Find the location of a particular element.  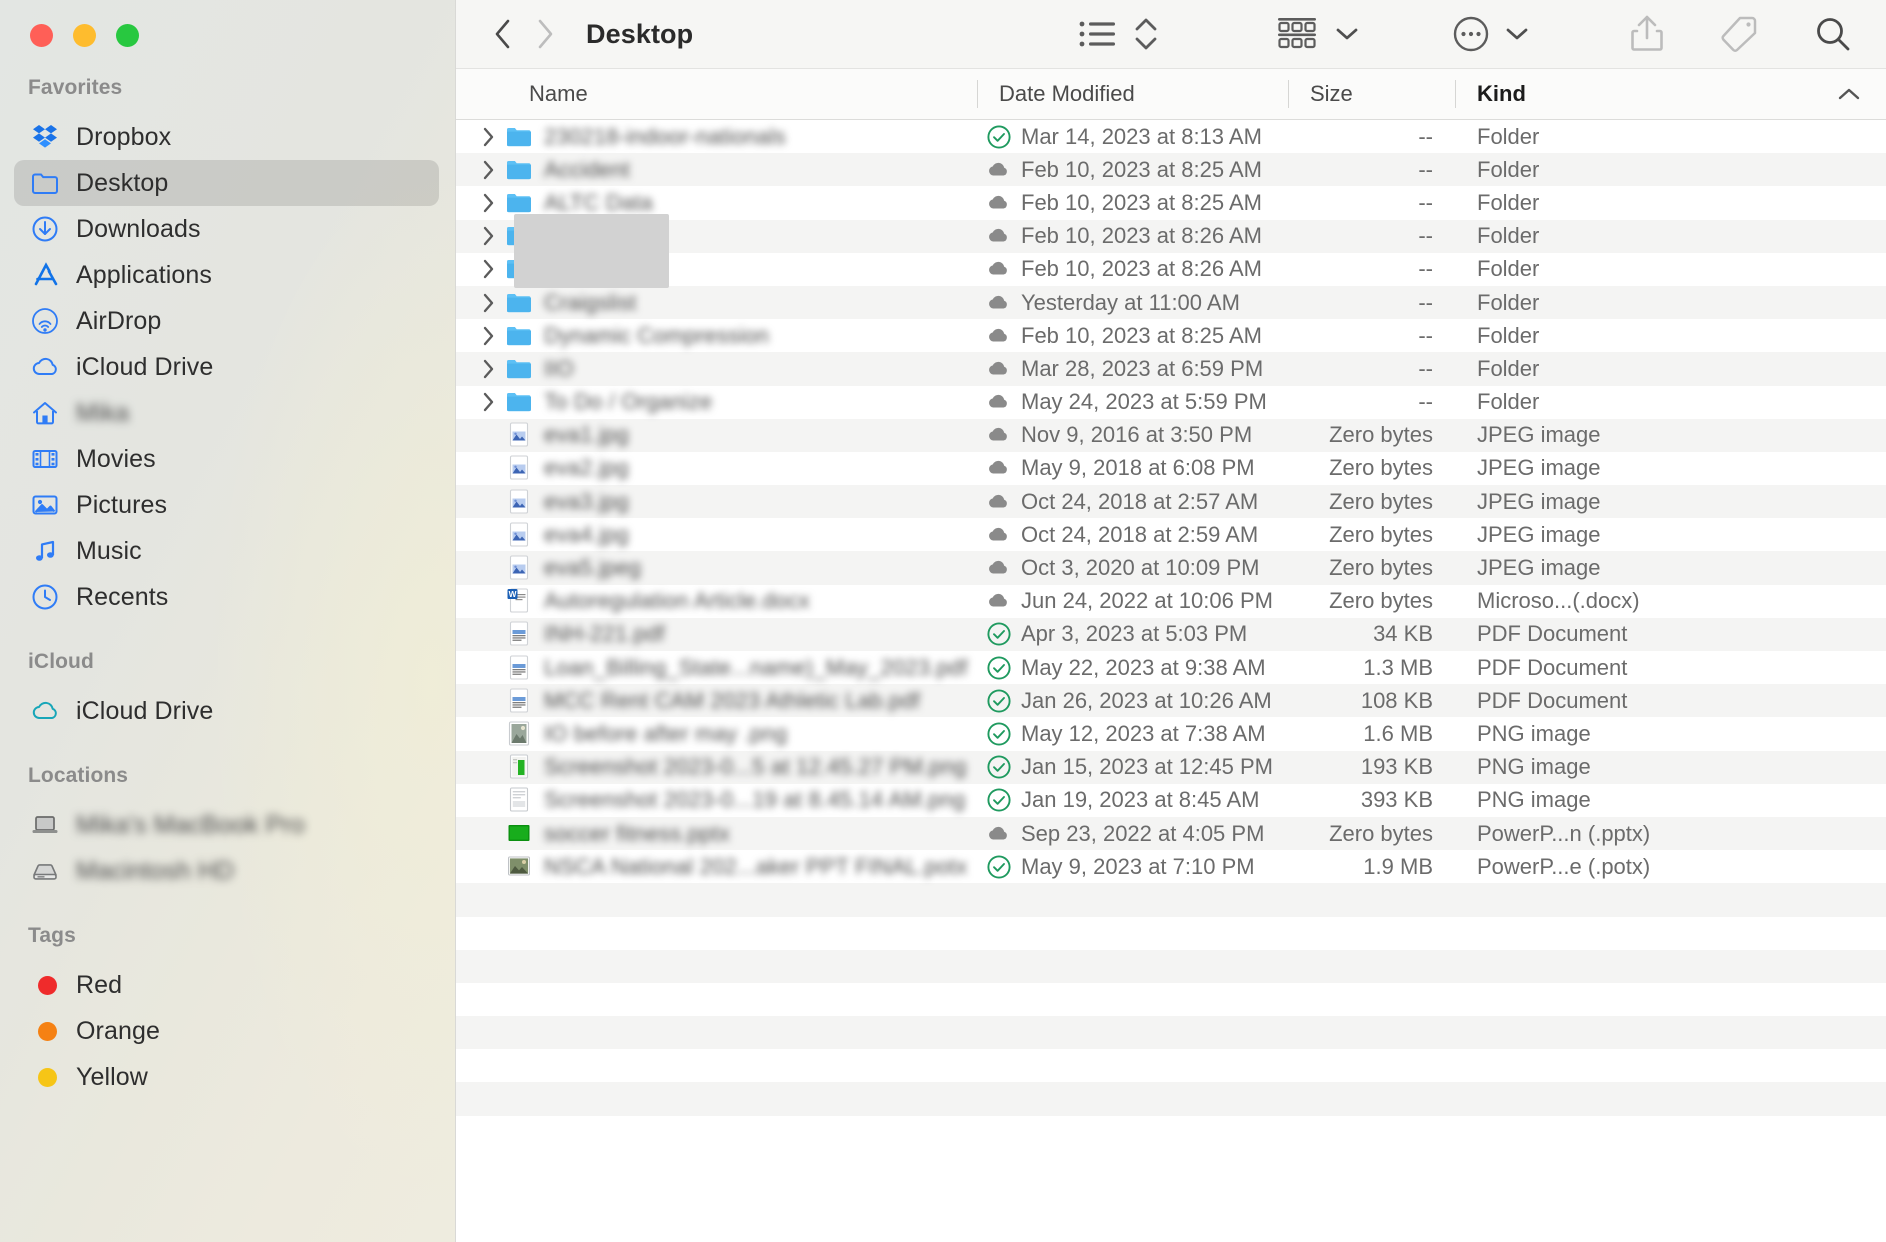

date-modified-cell: Mar 28, 2023 at 6:59 PM is located at coordinates (1142, 368).